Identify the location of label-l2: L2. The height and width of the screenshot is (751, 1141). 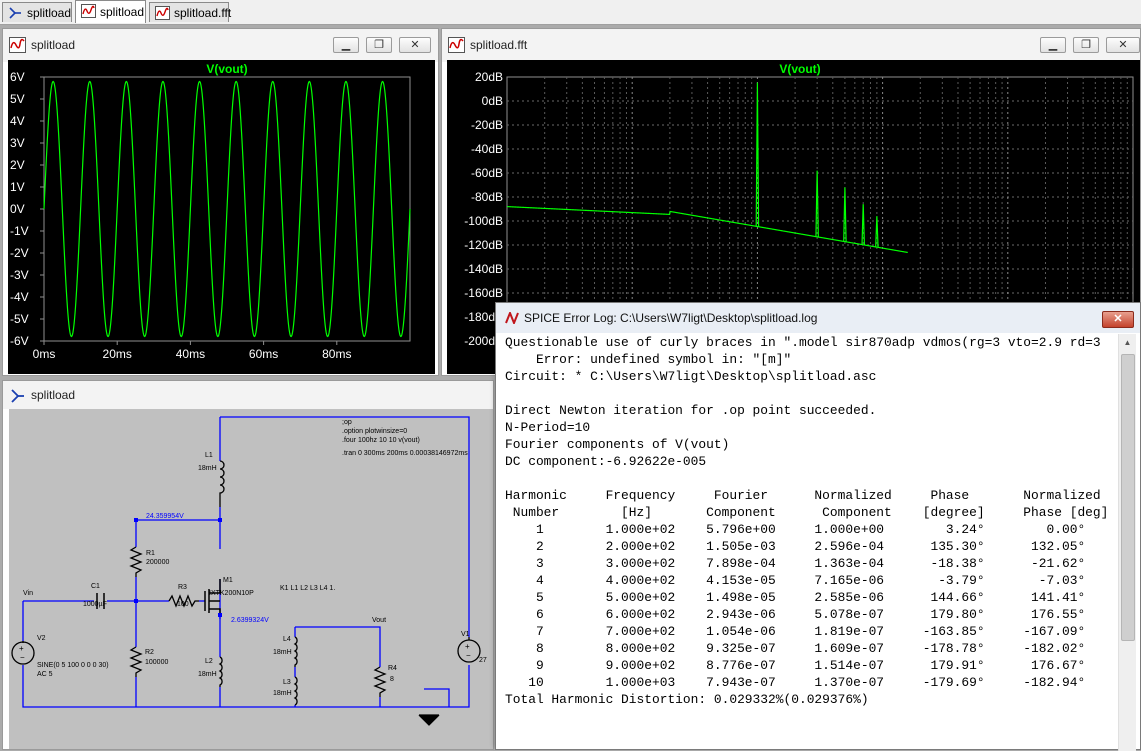
(209, 661).